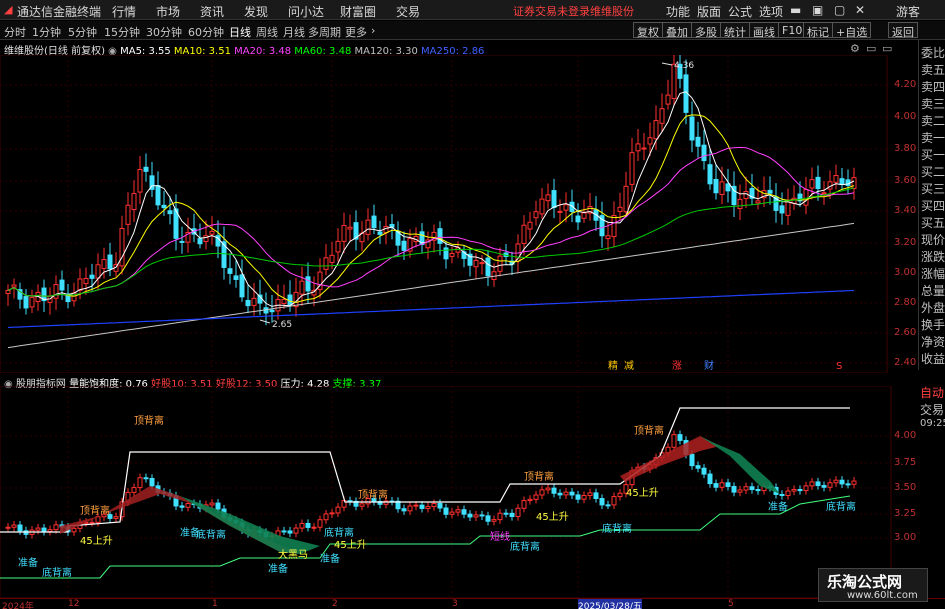 The width and height of the screenshot is (945, 609). I want to click on menu-trade: 交易, so click(408, 11).